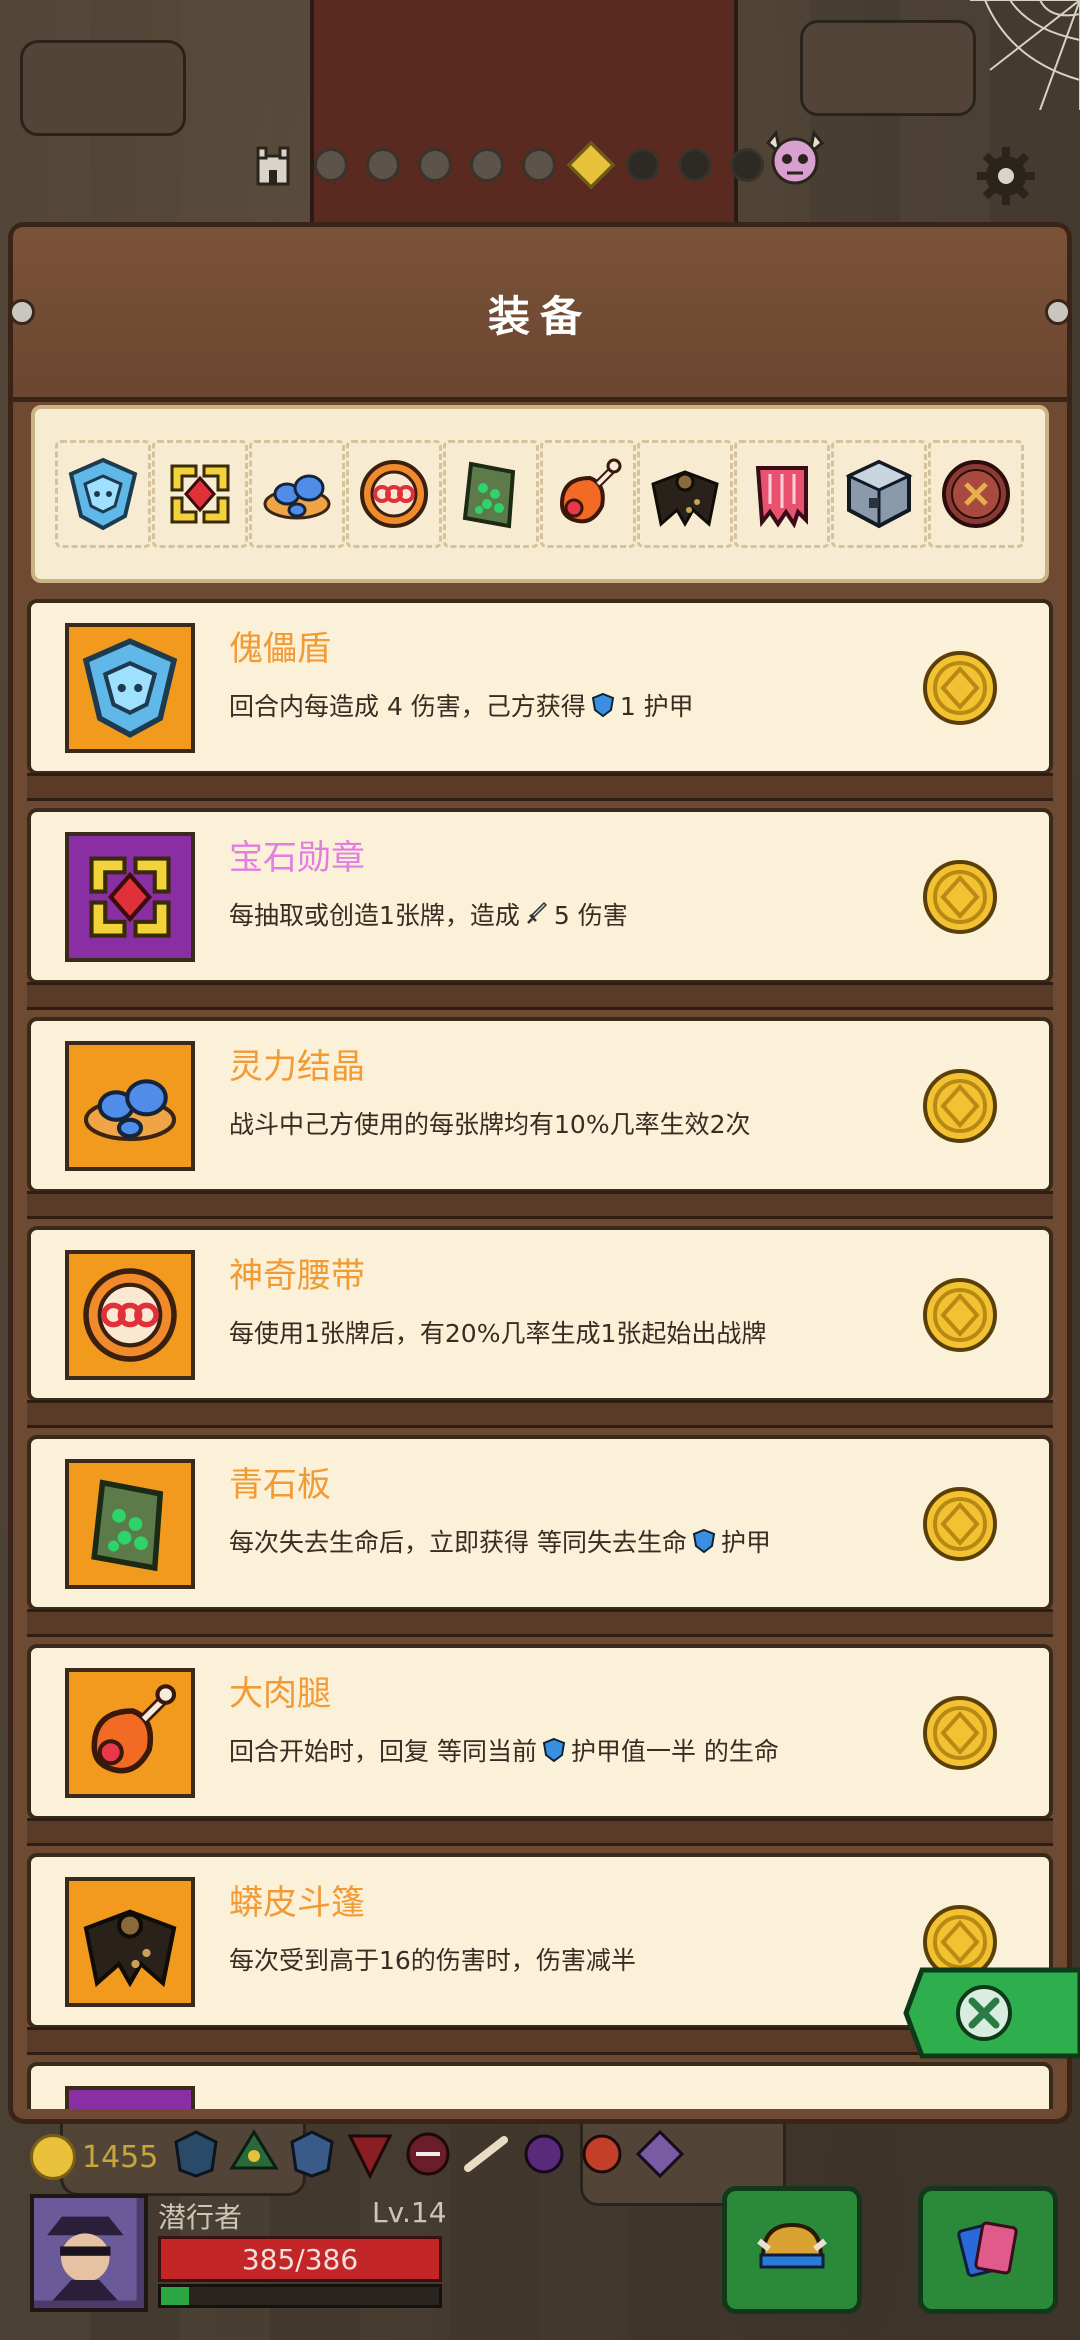  I want to click on desc-text: 回合开始时，回复 等同当前, so click(383, 1751).